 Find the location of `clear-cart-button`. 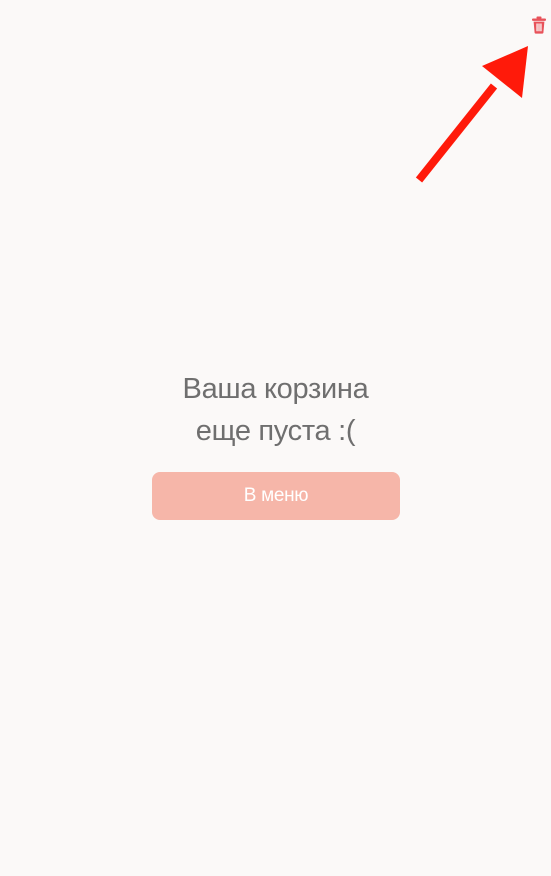

clear-cart-button is located at coordinates (539, 25).